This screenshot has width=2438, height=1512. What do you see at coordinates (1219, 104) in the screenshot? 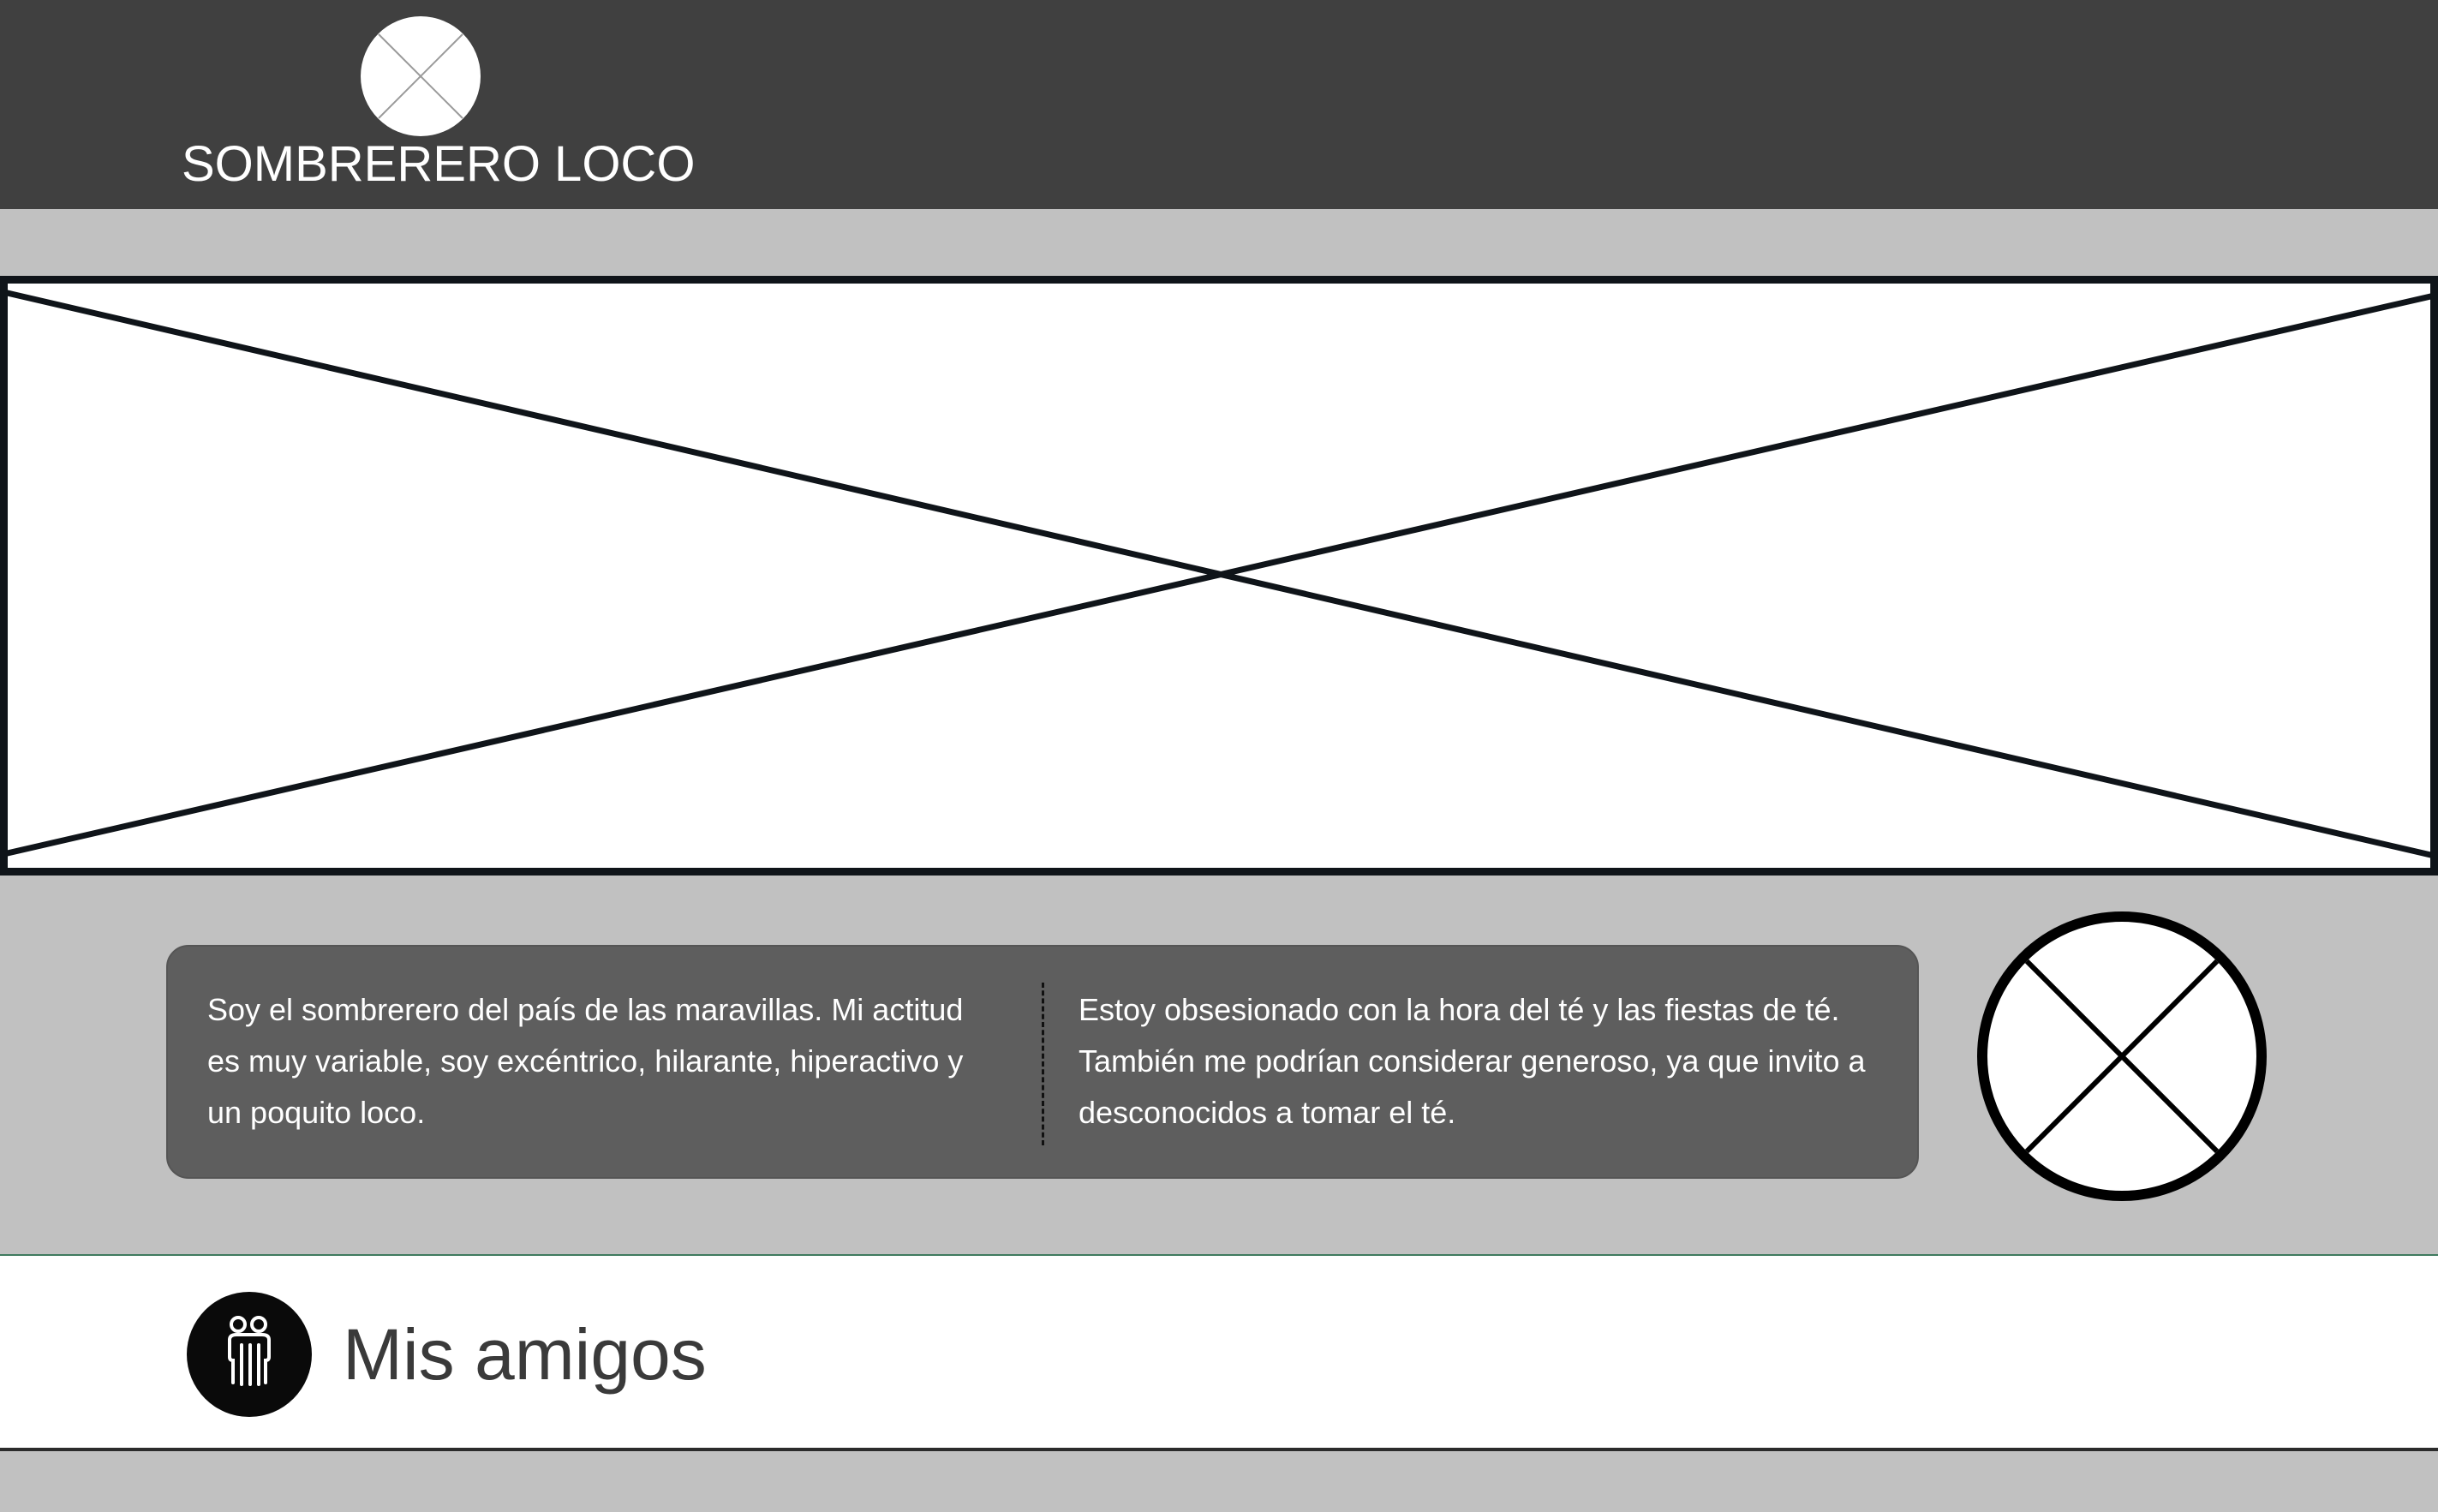
I see `site-header: SOMBRERERO LOCO` at bounding box center [1219, 104].